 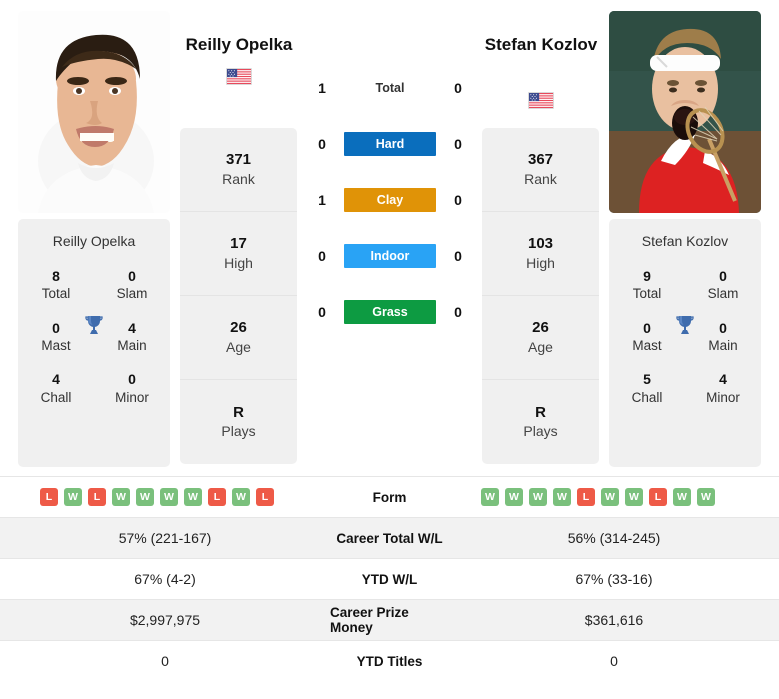 I want to click on titles-row: 4 Chall 0 Minor, so click(x=94, y=388).